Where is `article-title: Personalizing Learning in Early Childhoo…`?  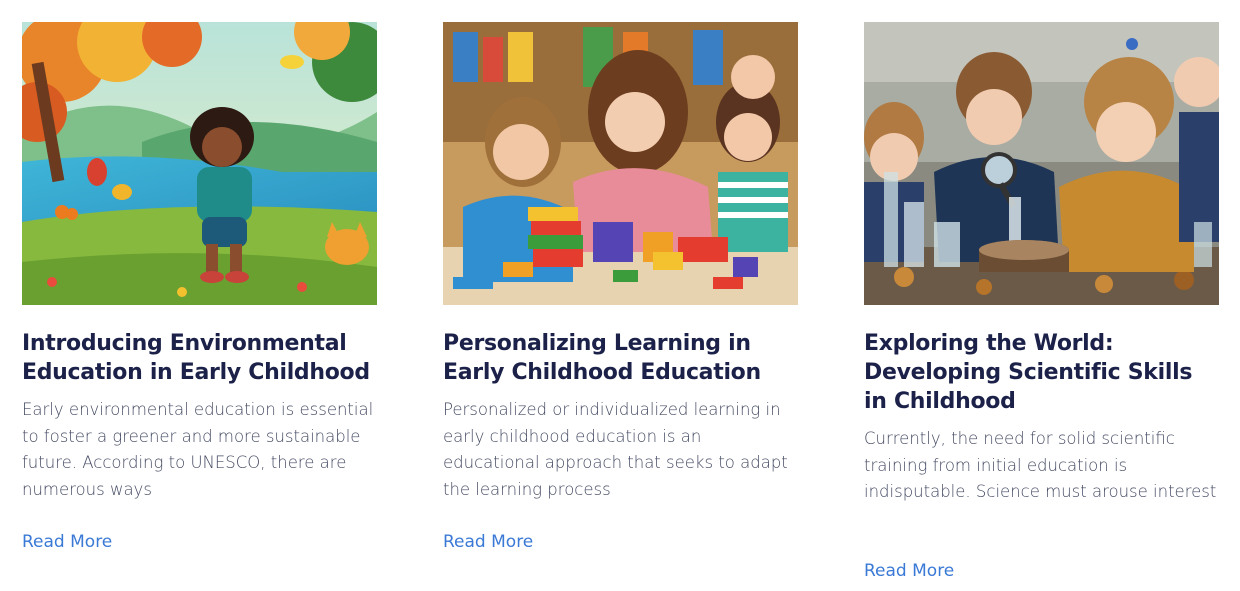
article-title: Personalizing Learning in Early Childhoo… is located at coordinates (620, 358).